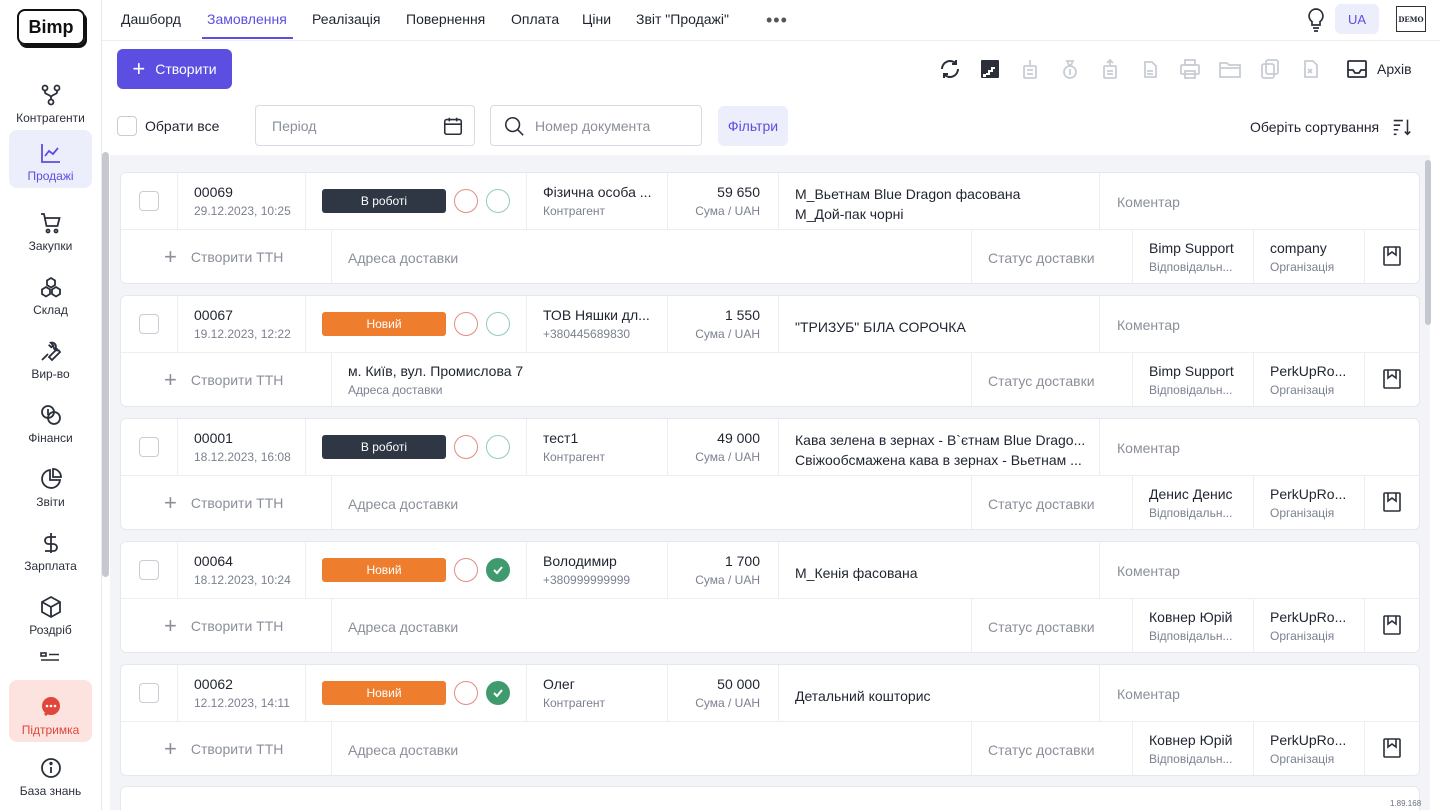  Describe the element at coordinates (213, 192) in the screenshot. I see `order-number: 00069` at that location.